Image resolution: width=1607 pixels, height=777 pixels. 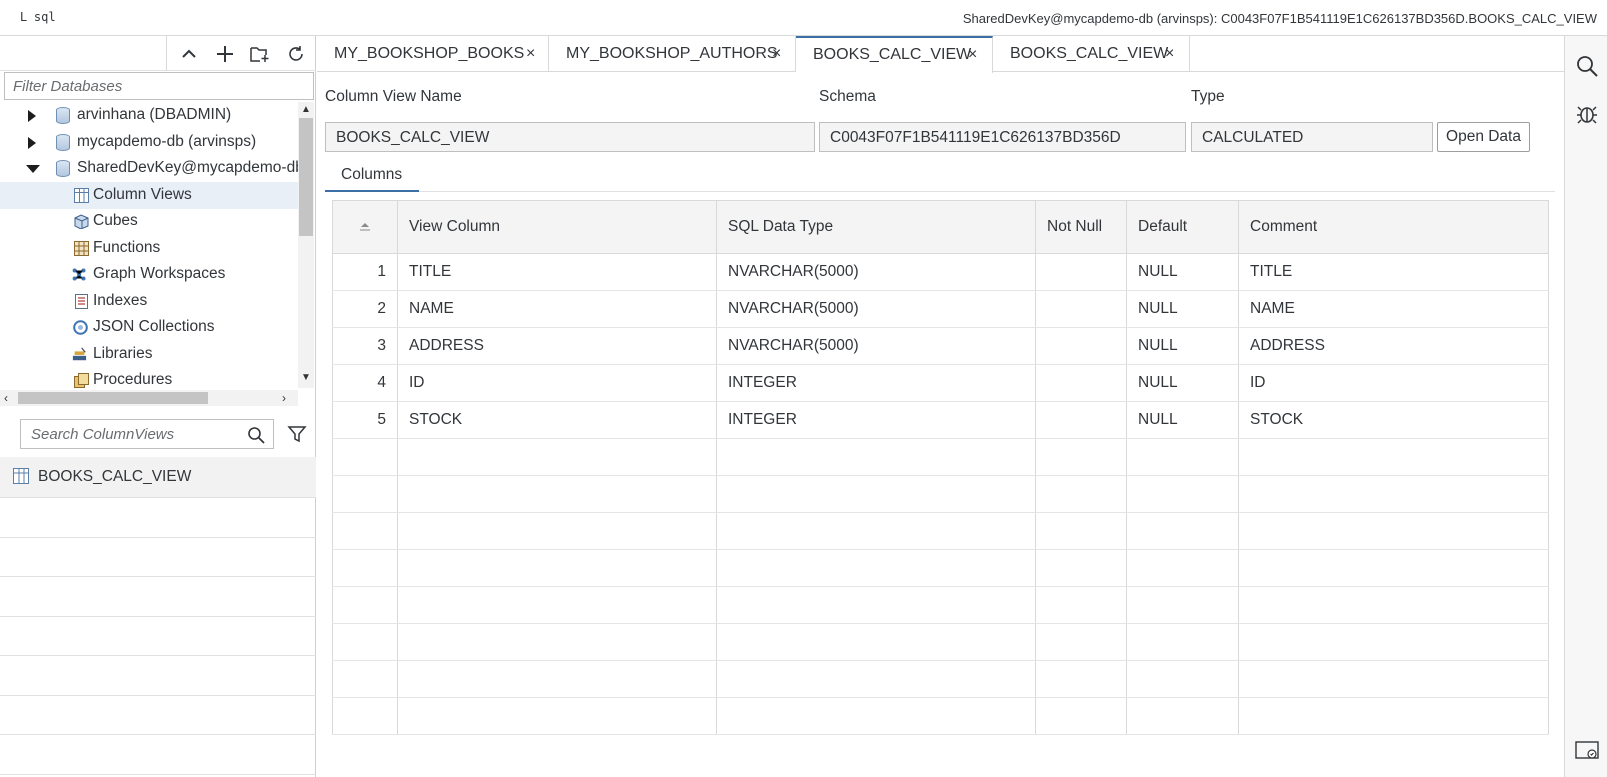 What do you see at coordinates (940, 420) in the screenshot?
I see `table-row: 5 STOCK INTEGER NULL STOCK` at bounding box center [940, 420].